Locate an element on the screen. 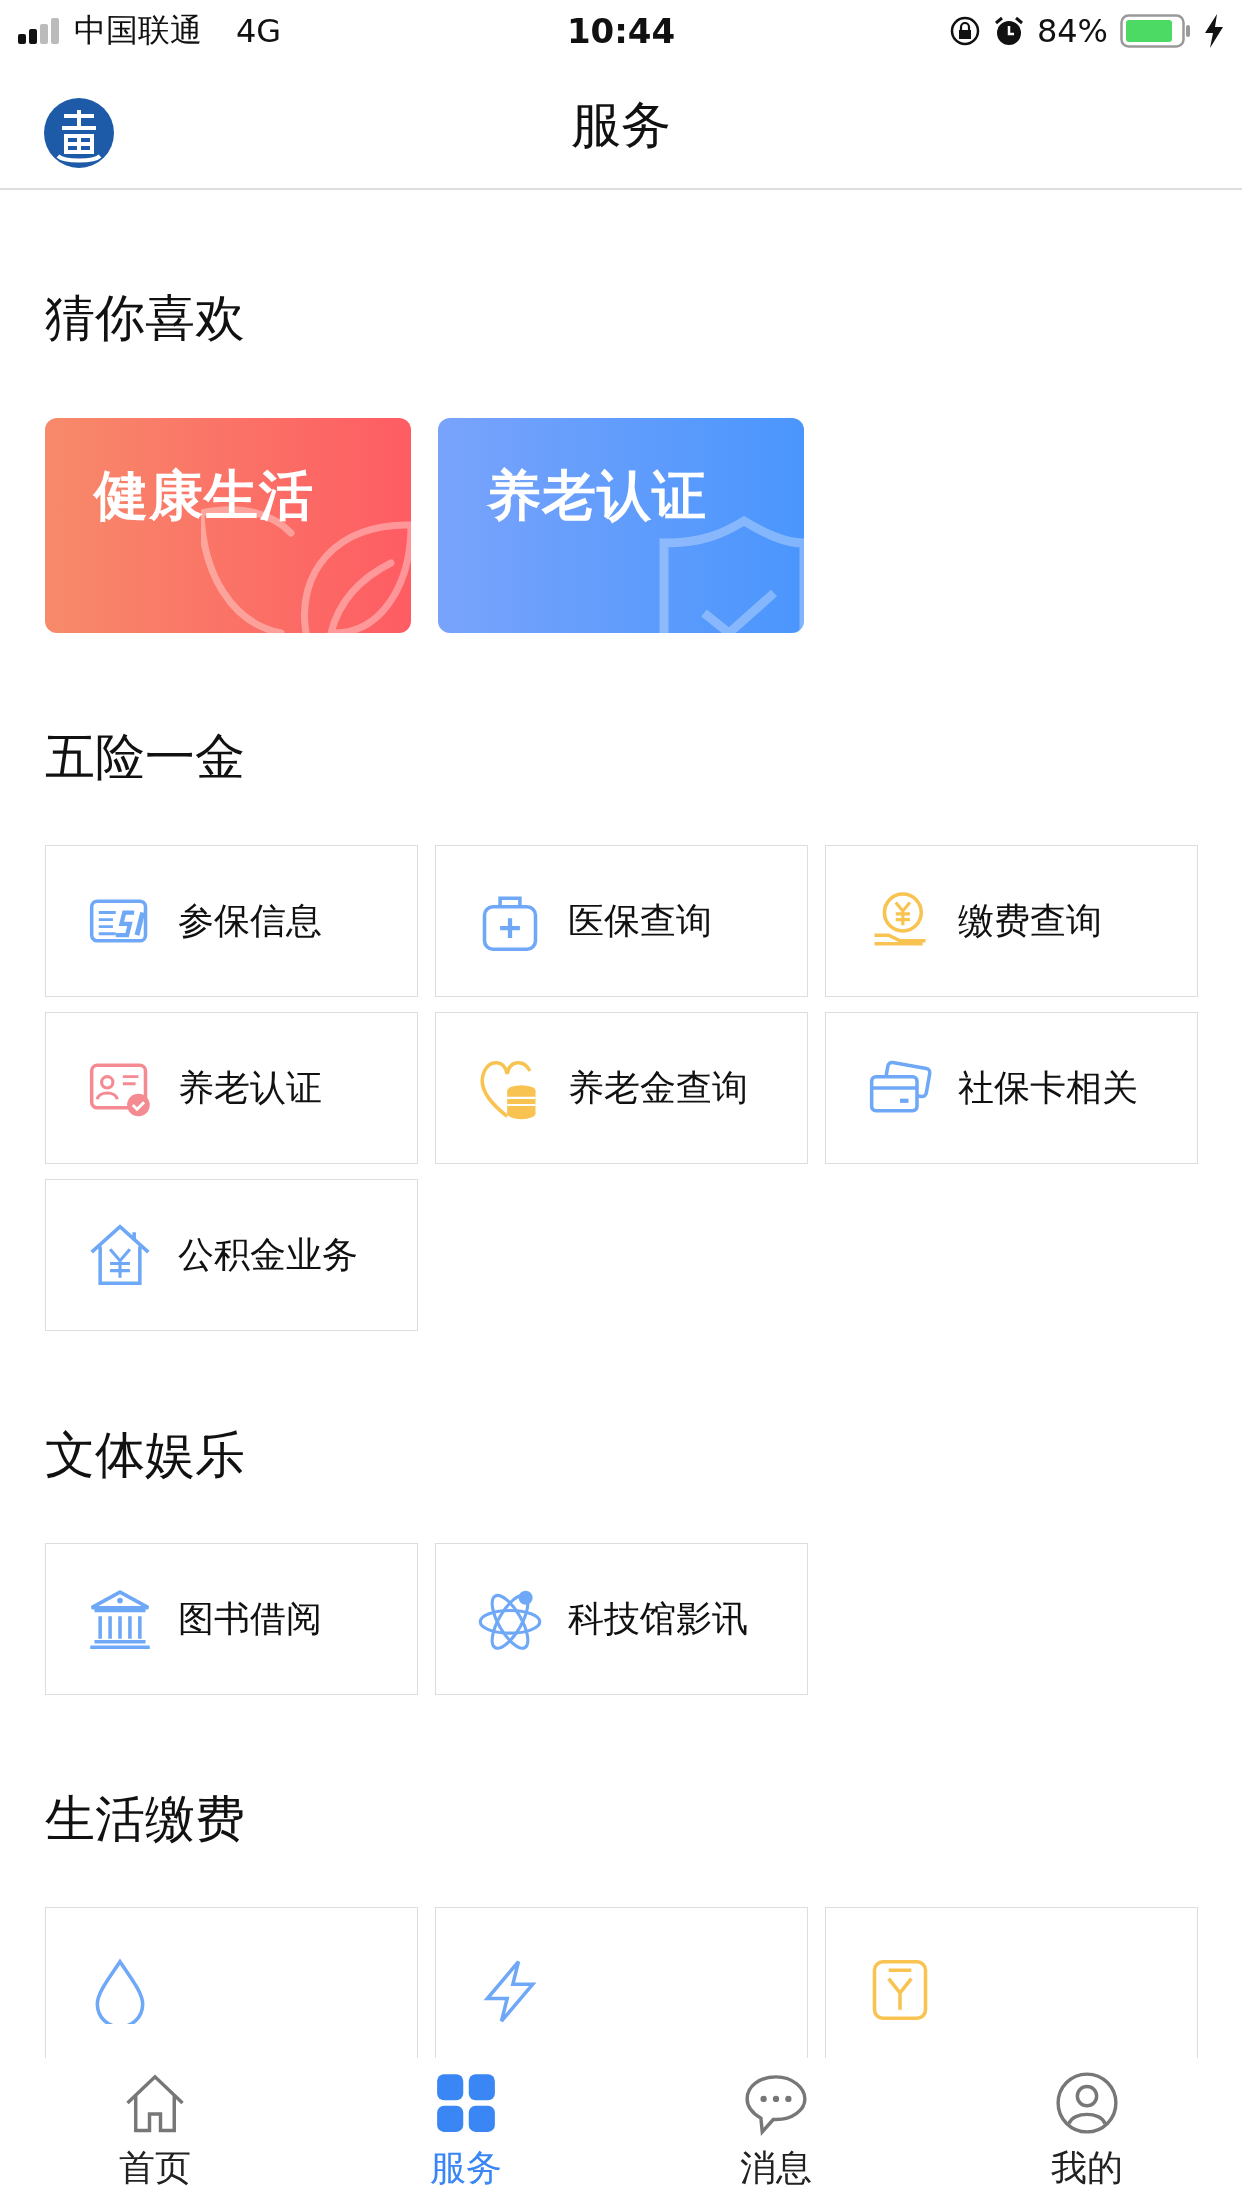 The image size is (1242, 2208). service-tile: 缴费查询 is located at coordinates (1011, 921).